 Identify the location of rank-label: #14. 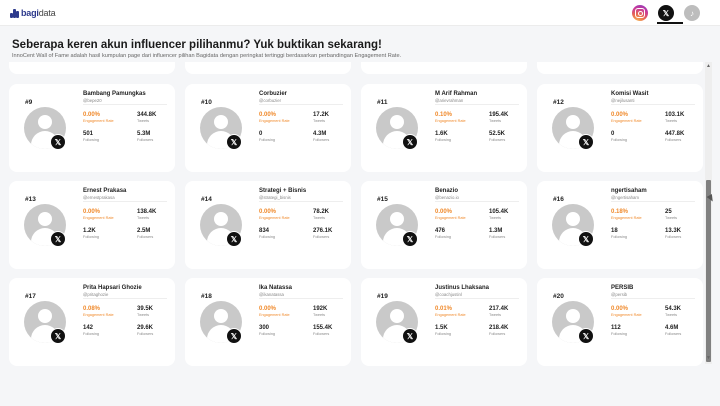
(206, 199).